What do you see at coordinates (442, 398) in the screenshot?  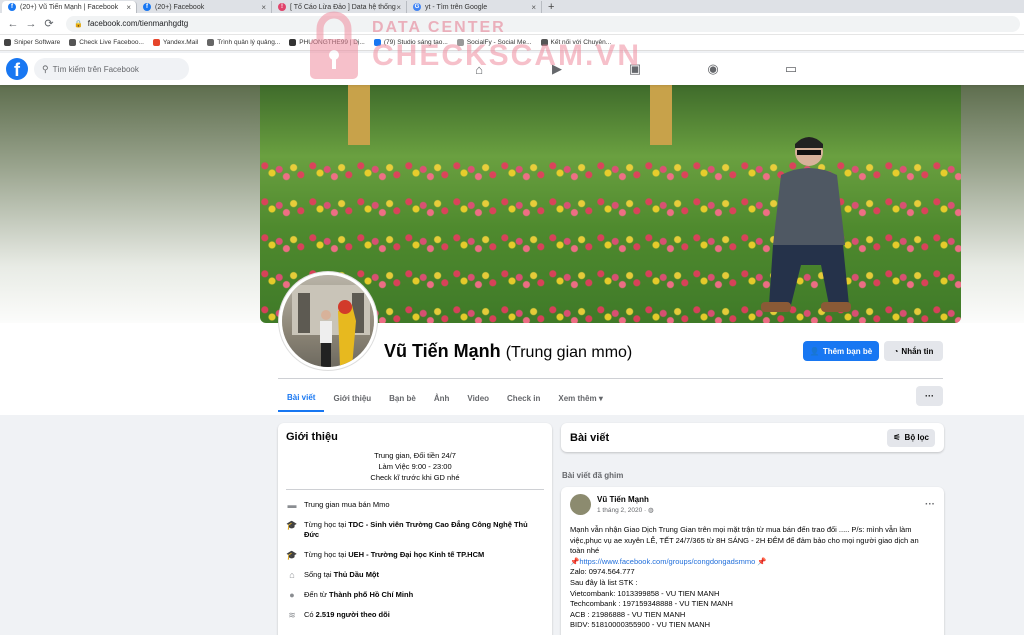 I see `profile-tab: Ảnh` at bounding box center [442, 398].